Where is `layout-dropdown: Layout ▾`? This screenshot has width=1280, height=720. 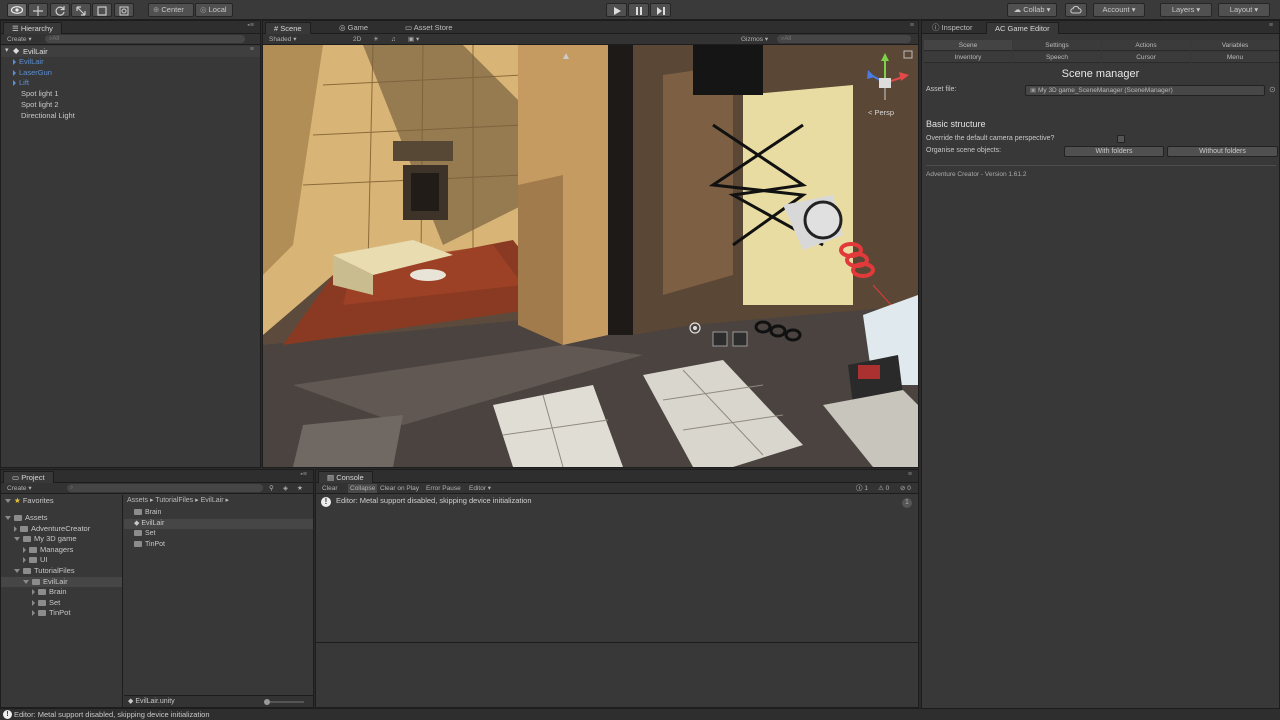 layout-dropdown: Layout ▾ is located at coordinates (1244, 10).